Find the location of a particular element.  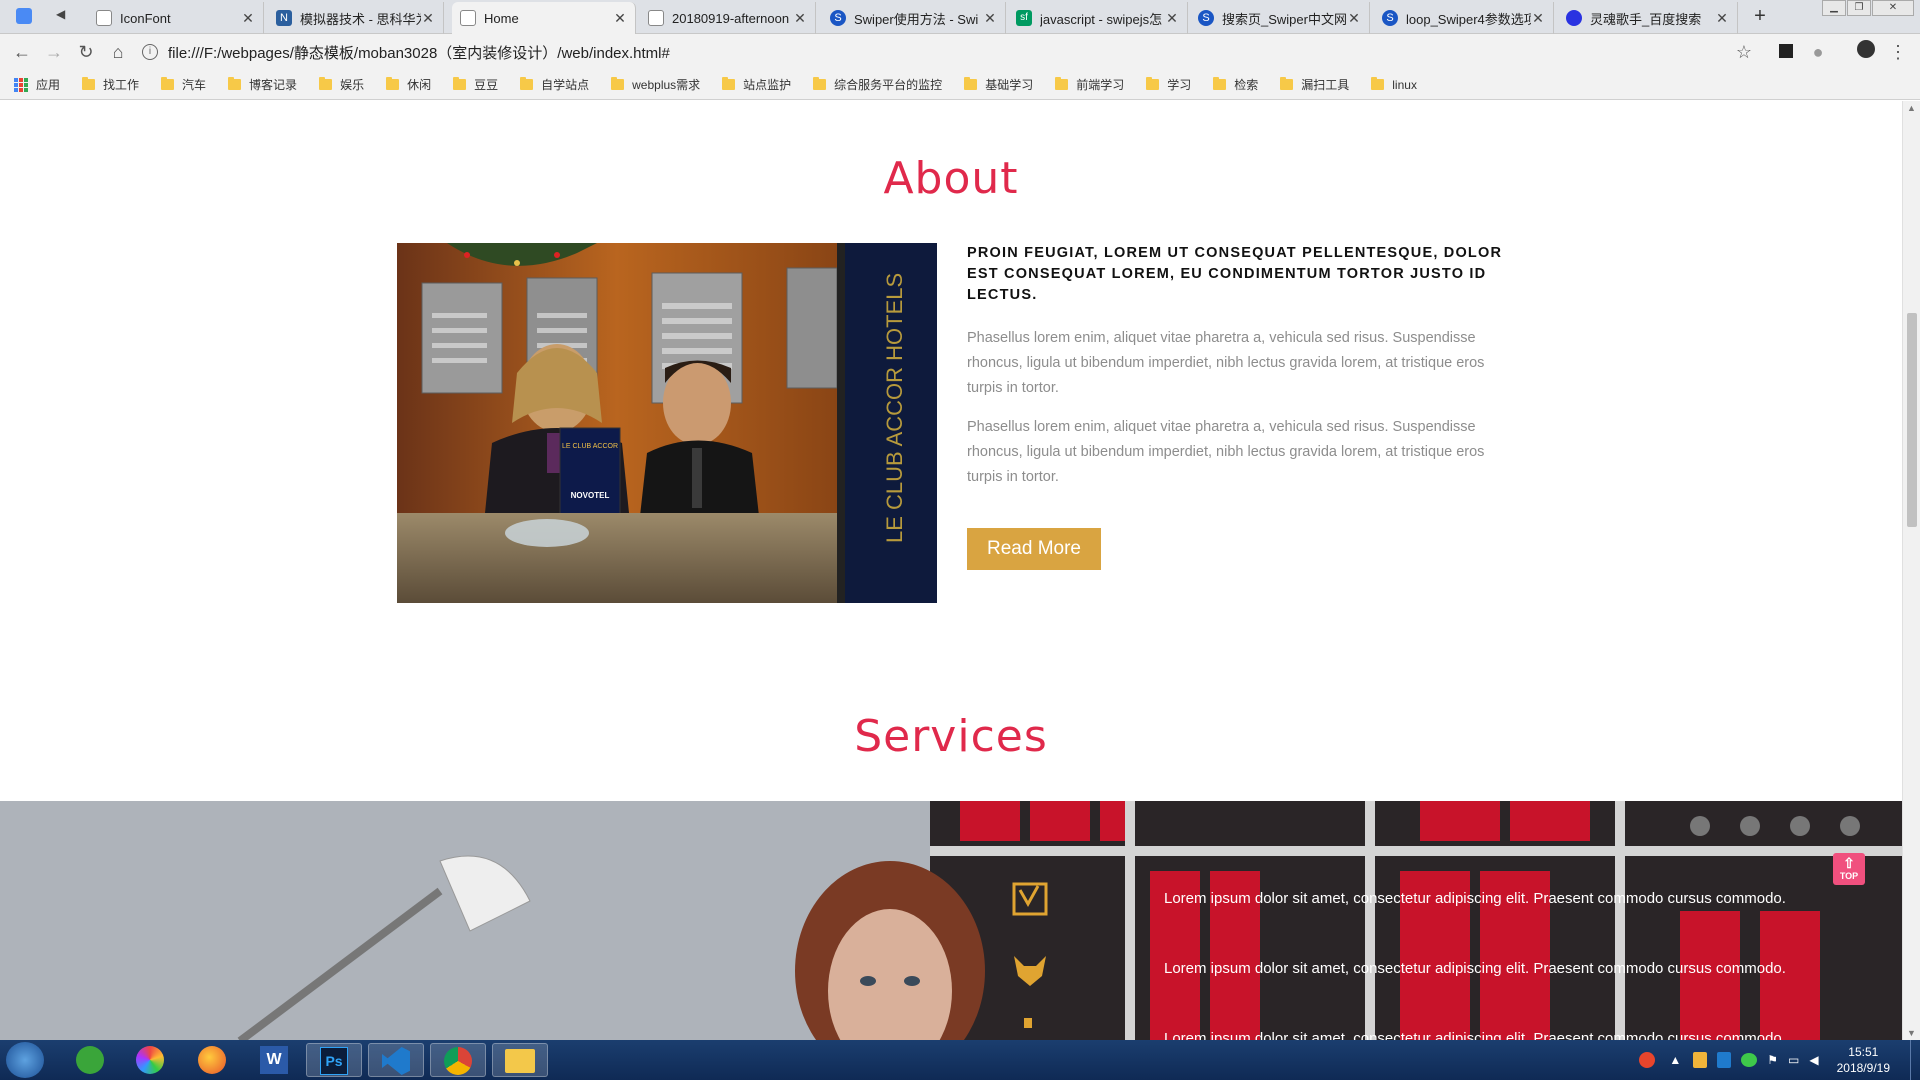

app-360-icon is located at coordinates (90, 1060).